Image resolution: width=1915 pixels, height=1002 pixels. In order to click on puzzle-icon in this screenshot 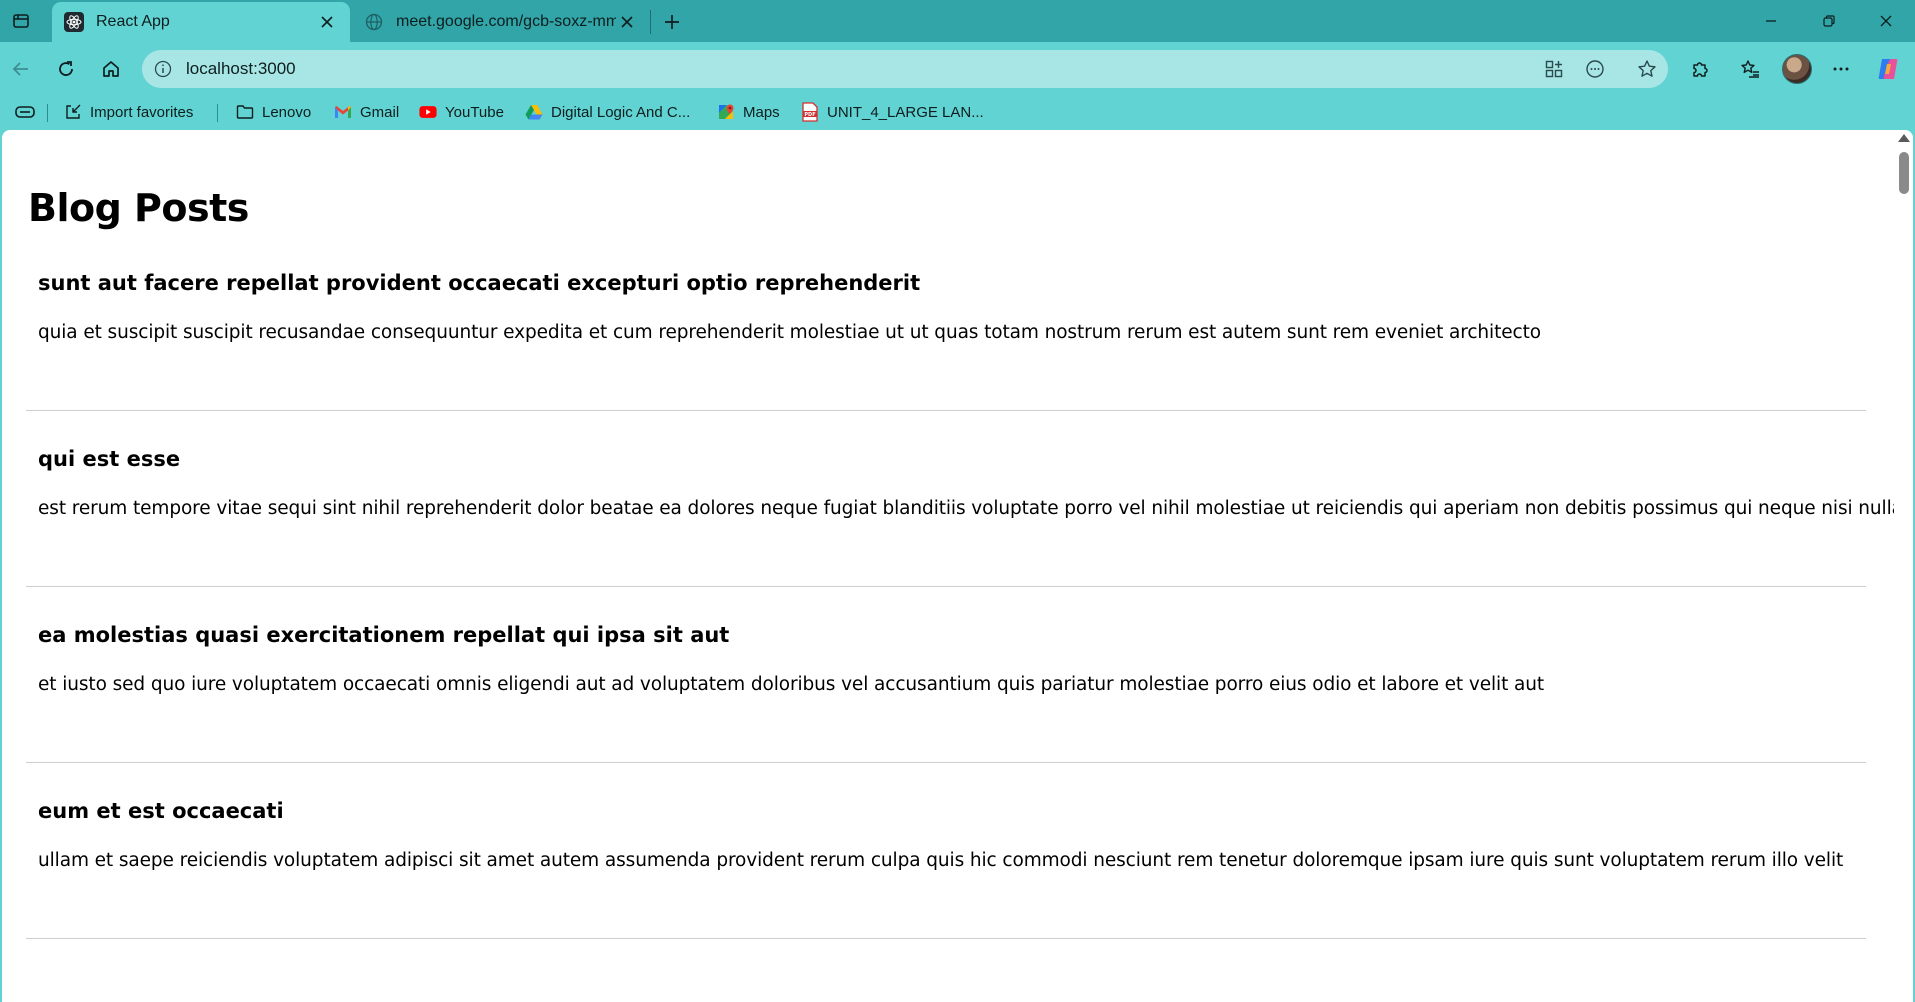, I will do `click(1700, 69)`.